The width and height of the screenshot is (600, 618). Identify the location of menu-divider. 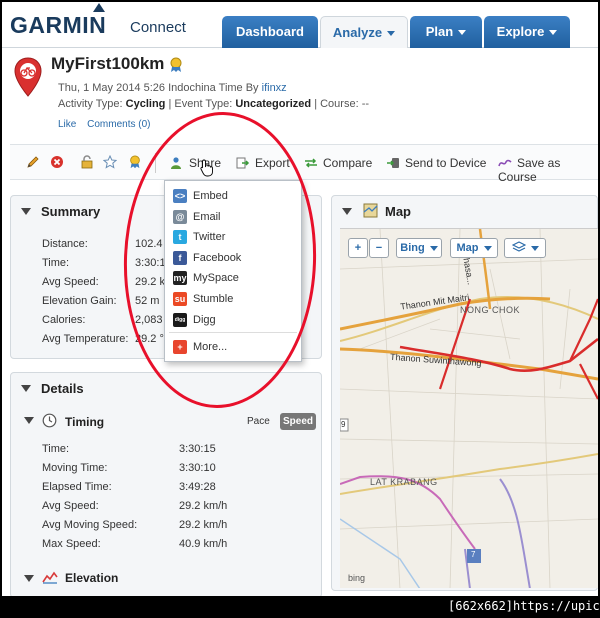
(233, 332).